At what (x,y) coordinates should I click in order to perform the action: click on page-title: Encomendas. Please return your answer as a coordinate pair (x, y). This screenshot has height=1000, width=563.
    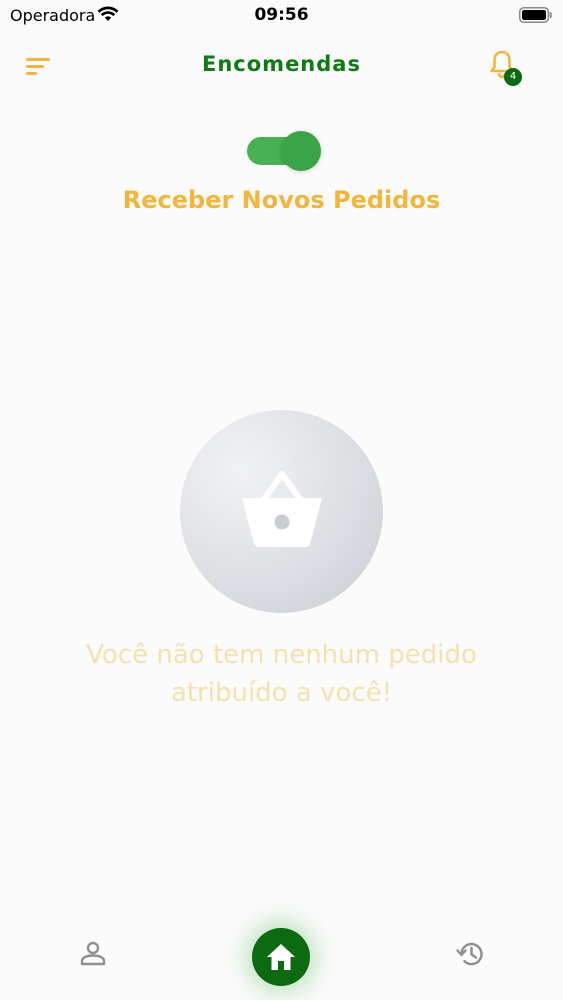
    Looking at the image, I should click on (281, 64).